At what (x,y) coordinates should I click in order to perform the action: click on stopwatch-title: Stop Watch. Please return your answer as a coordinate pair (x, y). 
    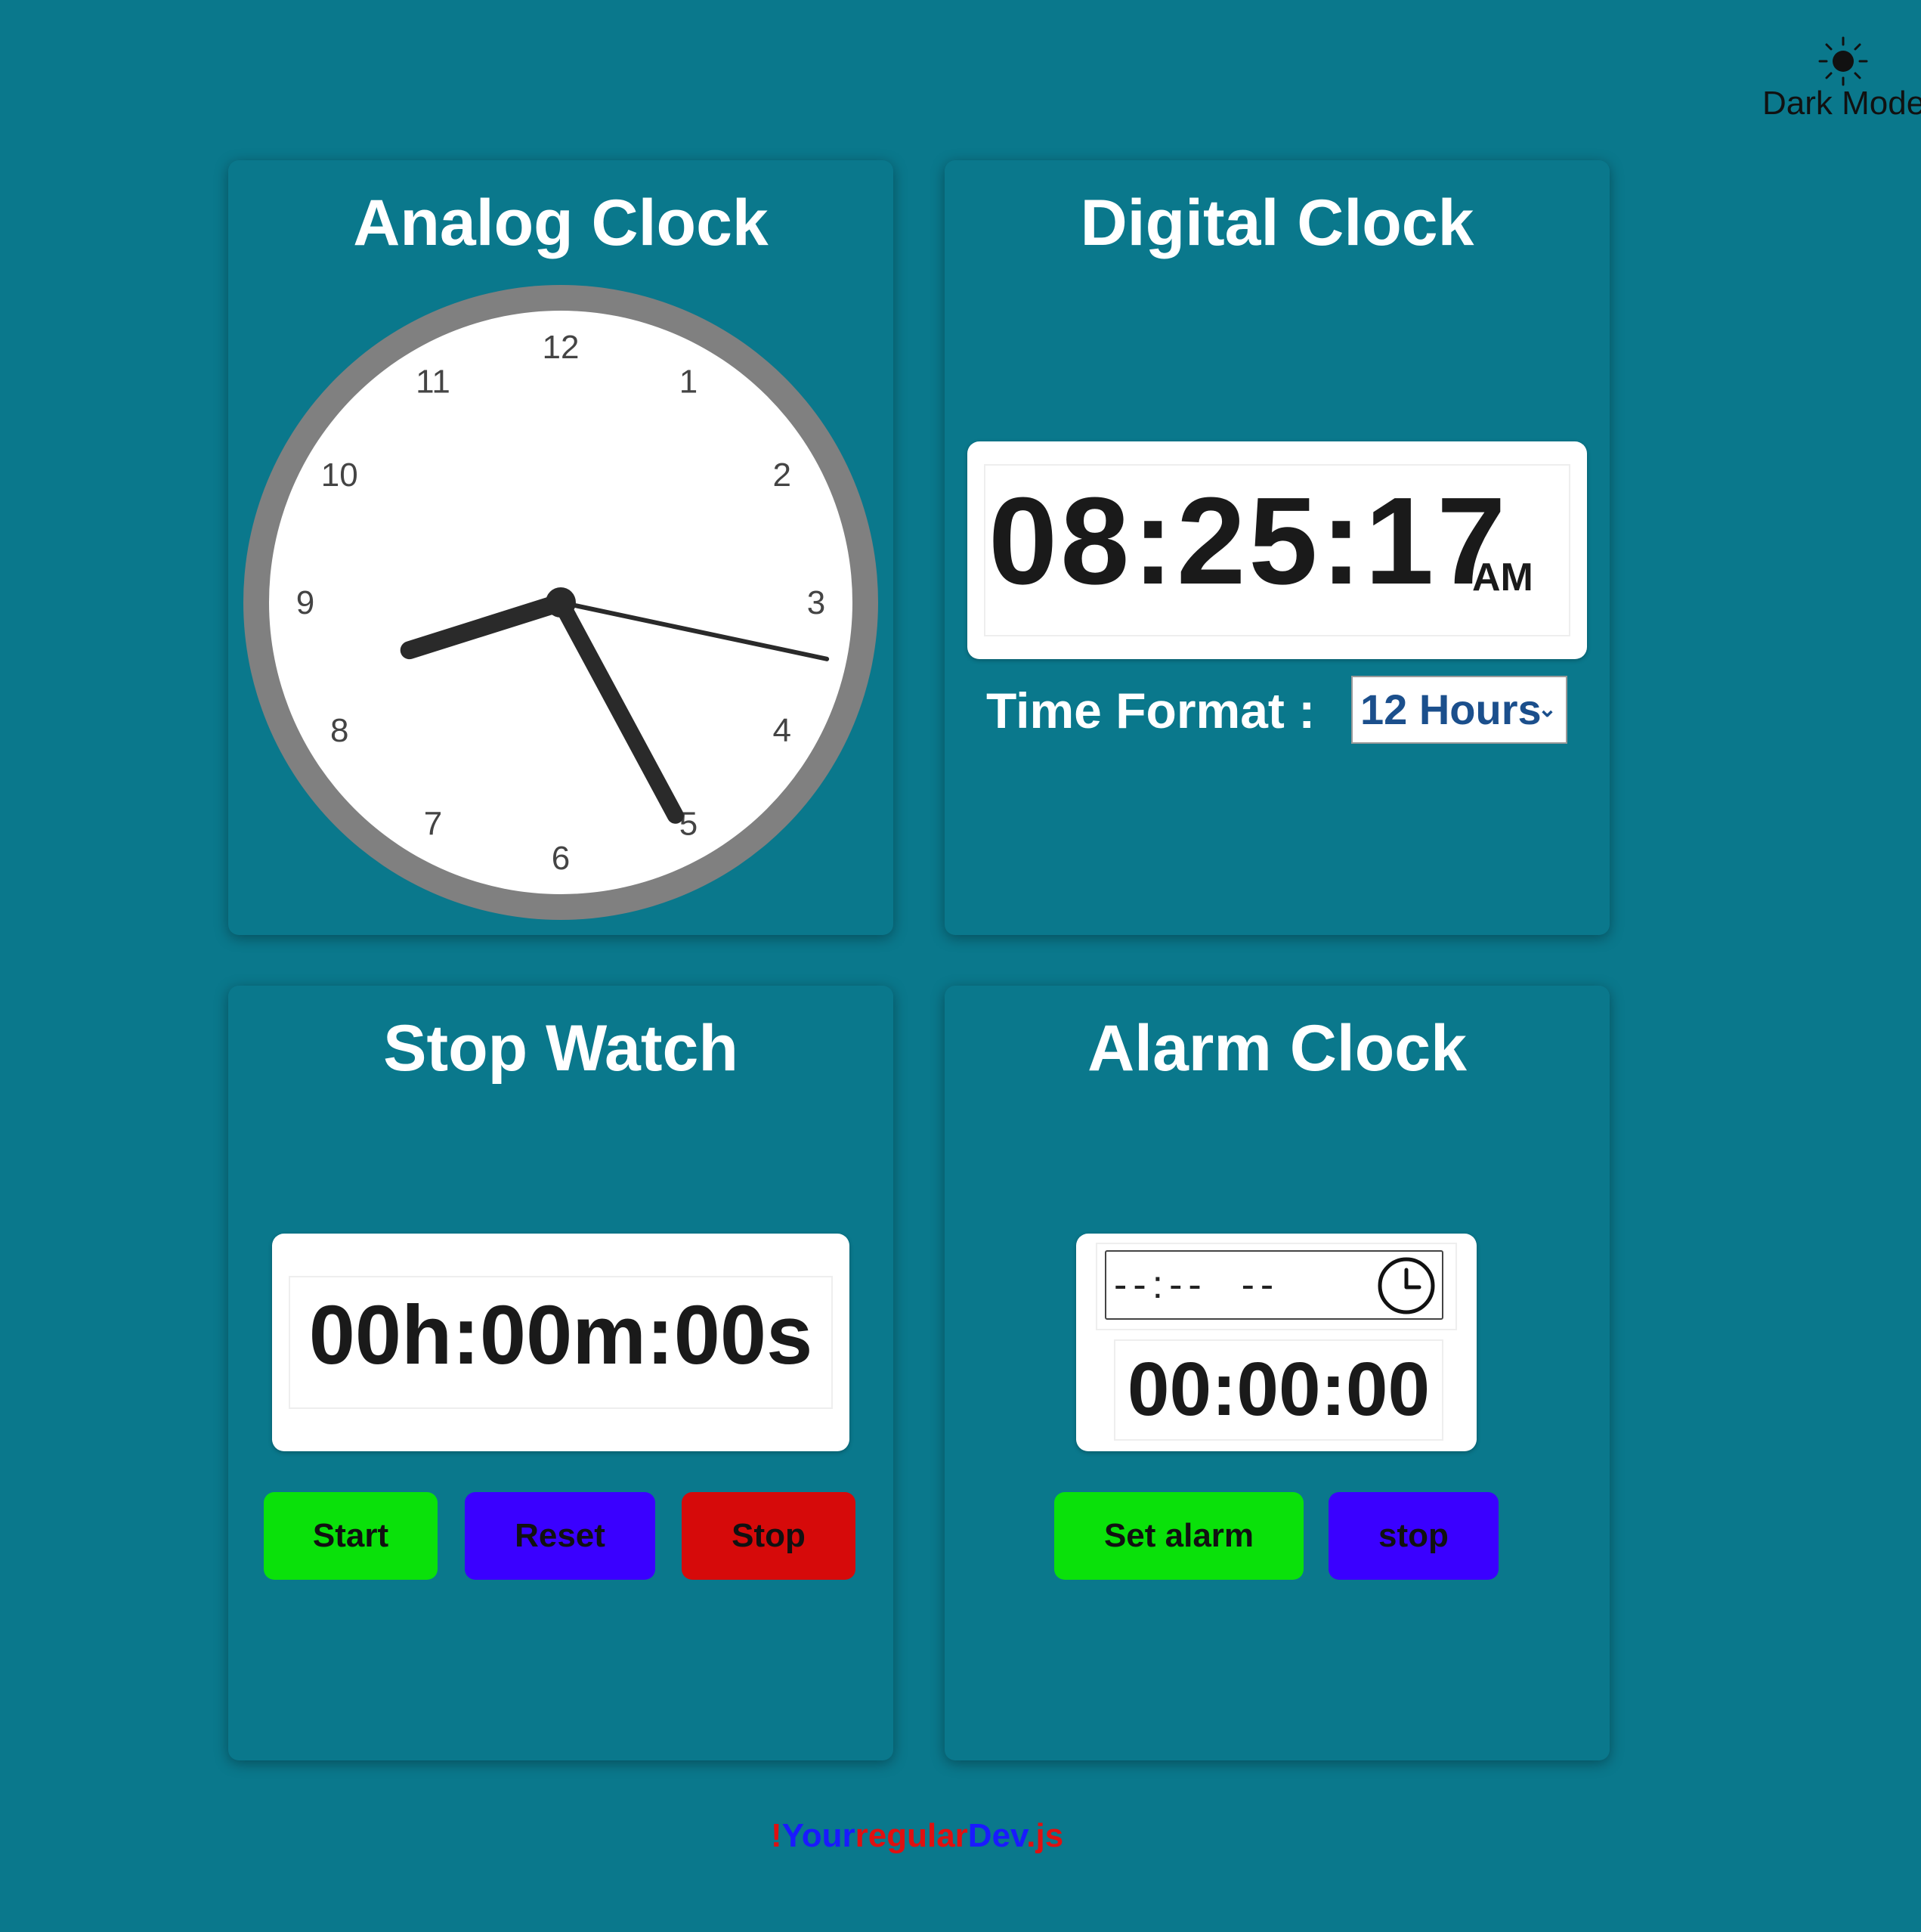
    Looking at the image, I should click on (560, 1048).